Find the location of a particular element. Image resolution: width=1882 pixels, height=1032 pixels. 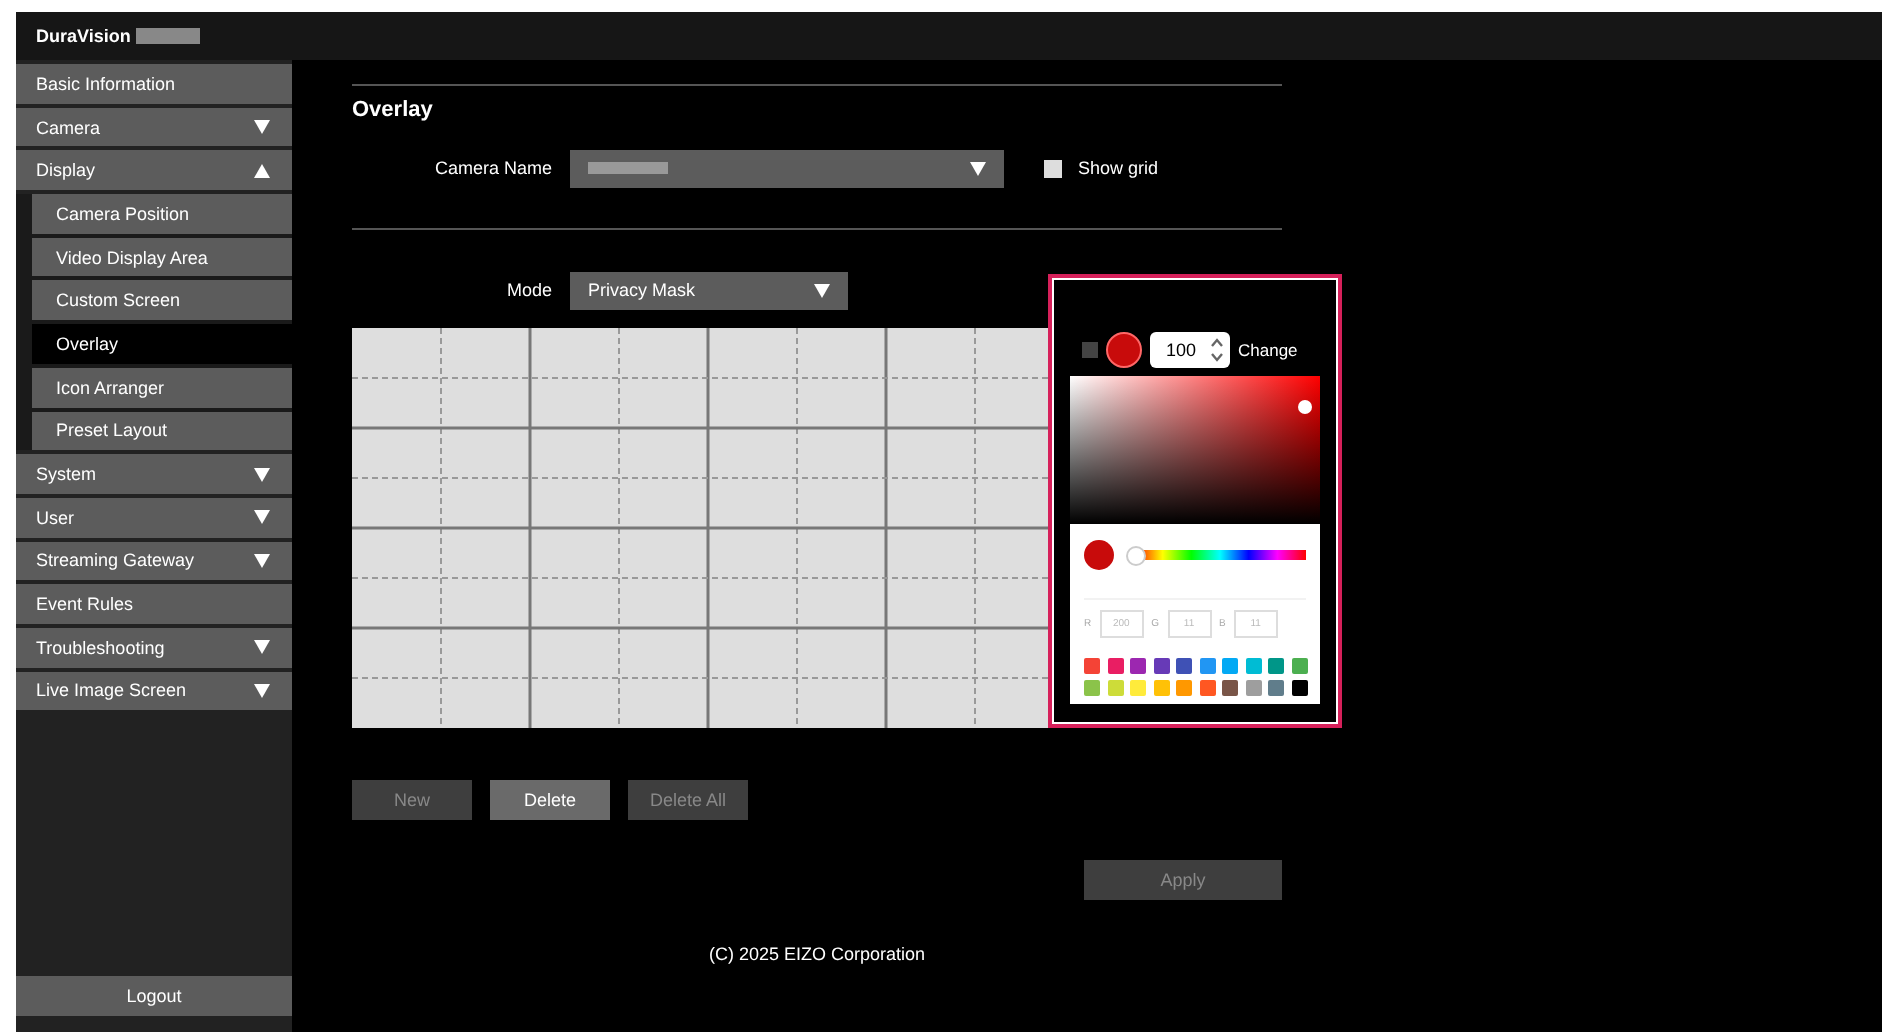

sidebar-subitem: Custom Screen is located at coordinates (162, 300).